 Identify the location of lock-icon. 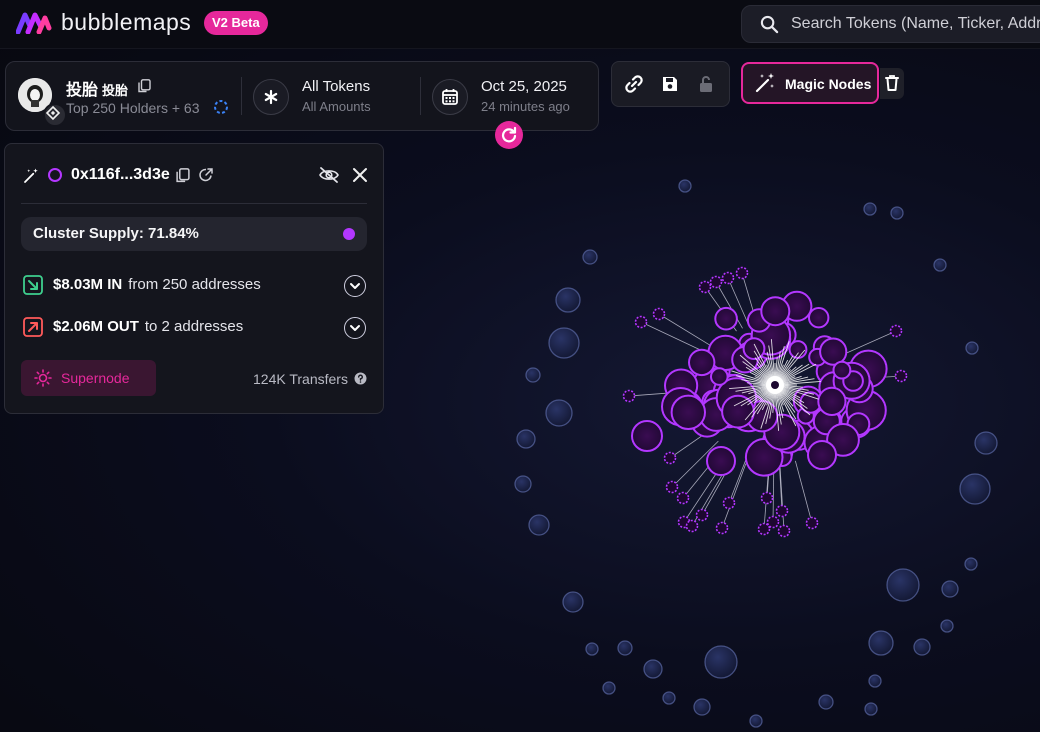
(706, 84).